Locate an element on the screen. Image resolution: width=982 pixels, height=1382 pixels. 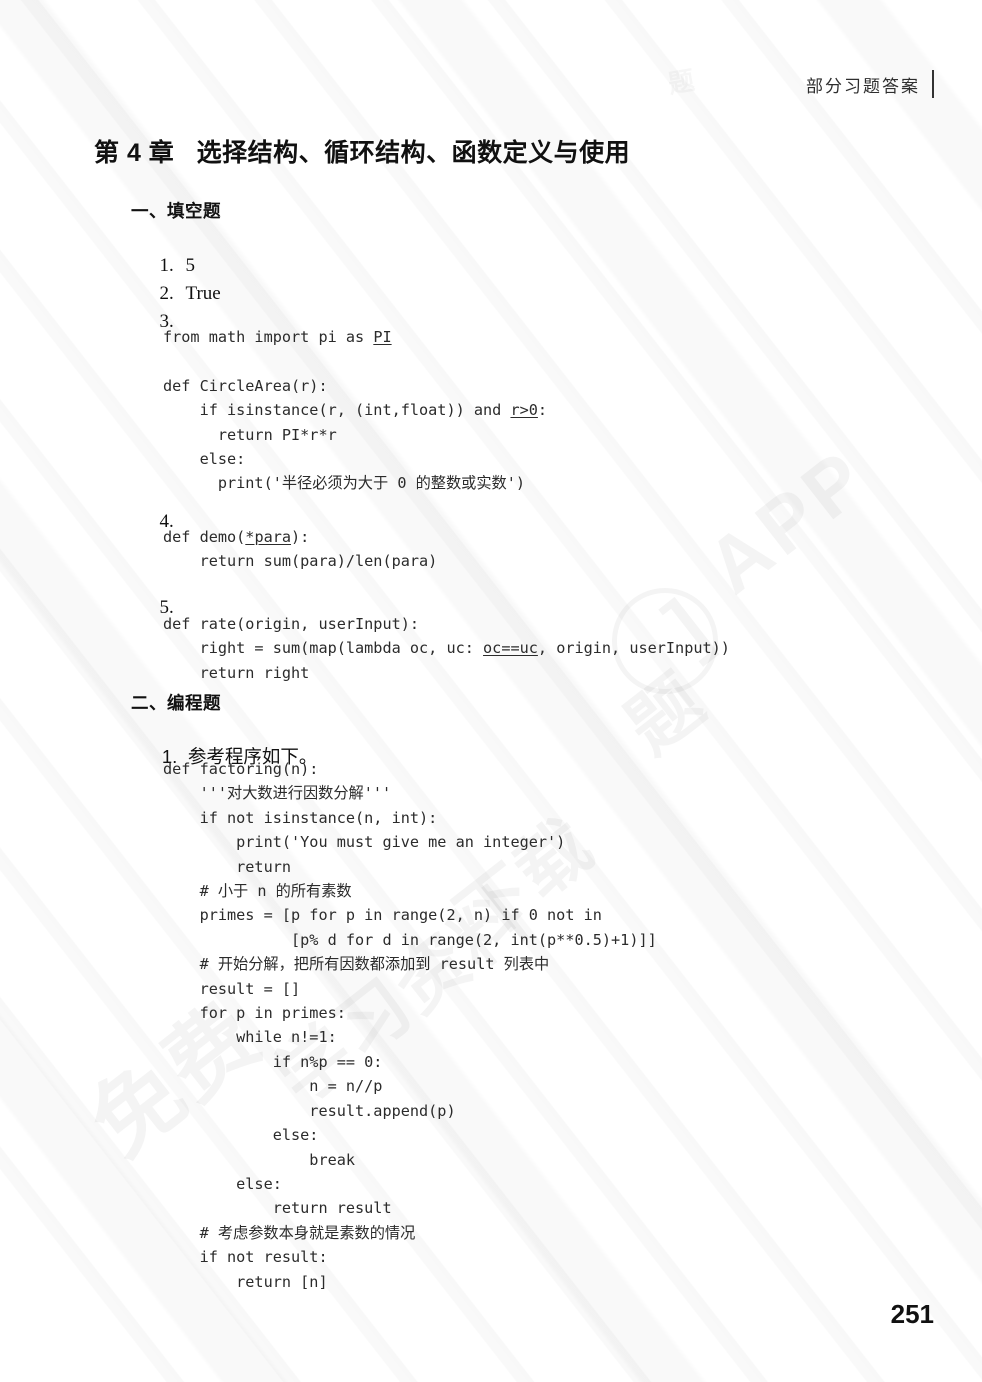
section-heading-programming: 二、编程题 is located at coordinates (176, 703).